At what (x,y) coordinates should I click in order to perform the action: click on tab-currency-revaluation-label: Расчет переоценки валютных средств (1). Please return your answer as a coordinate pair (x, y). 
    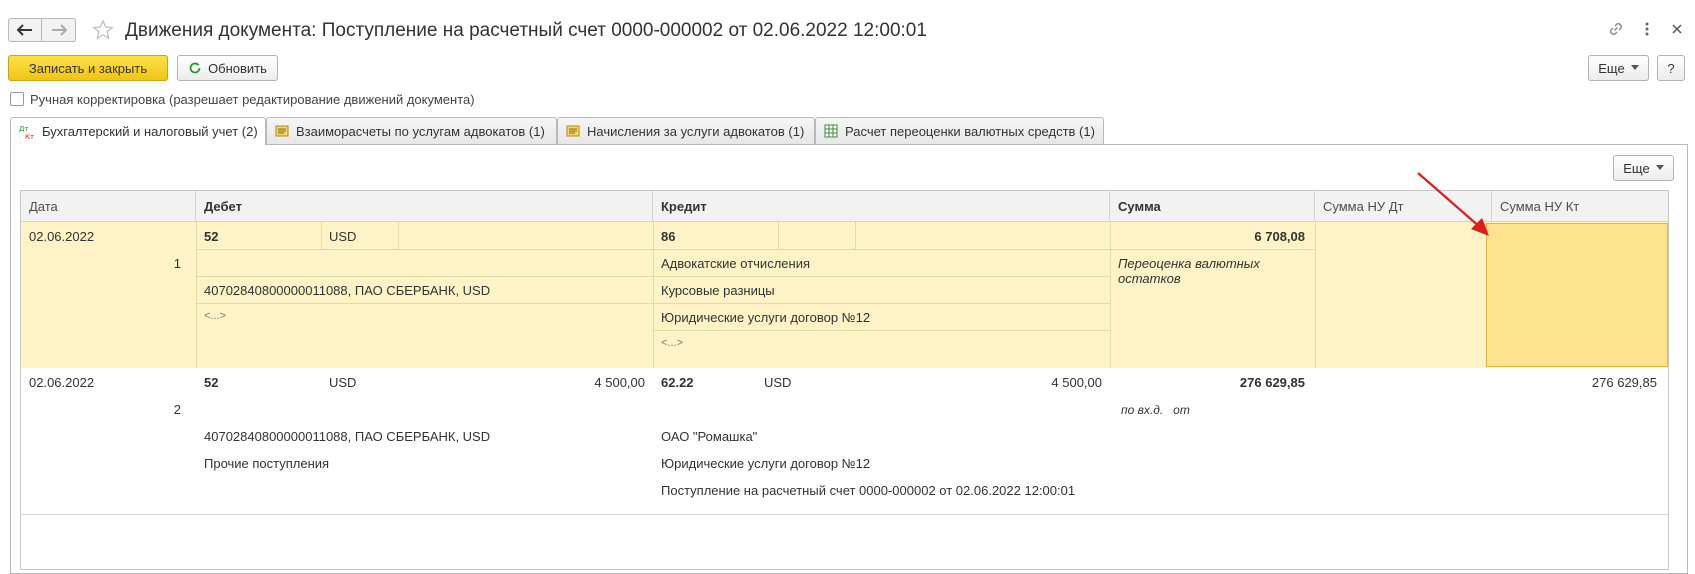
    Looking at the image, I should click on (970, 131).